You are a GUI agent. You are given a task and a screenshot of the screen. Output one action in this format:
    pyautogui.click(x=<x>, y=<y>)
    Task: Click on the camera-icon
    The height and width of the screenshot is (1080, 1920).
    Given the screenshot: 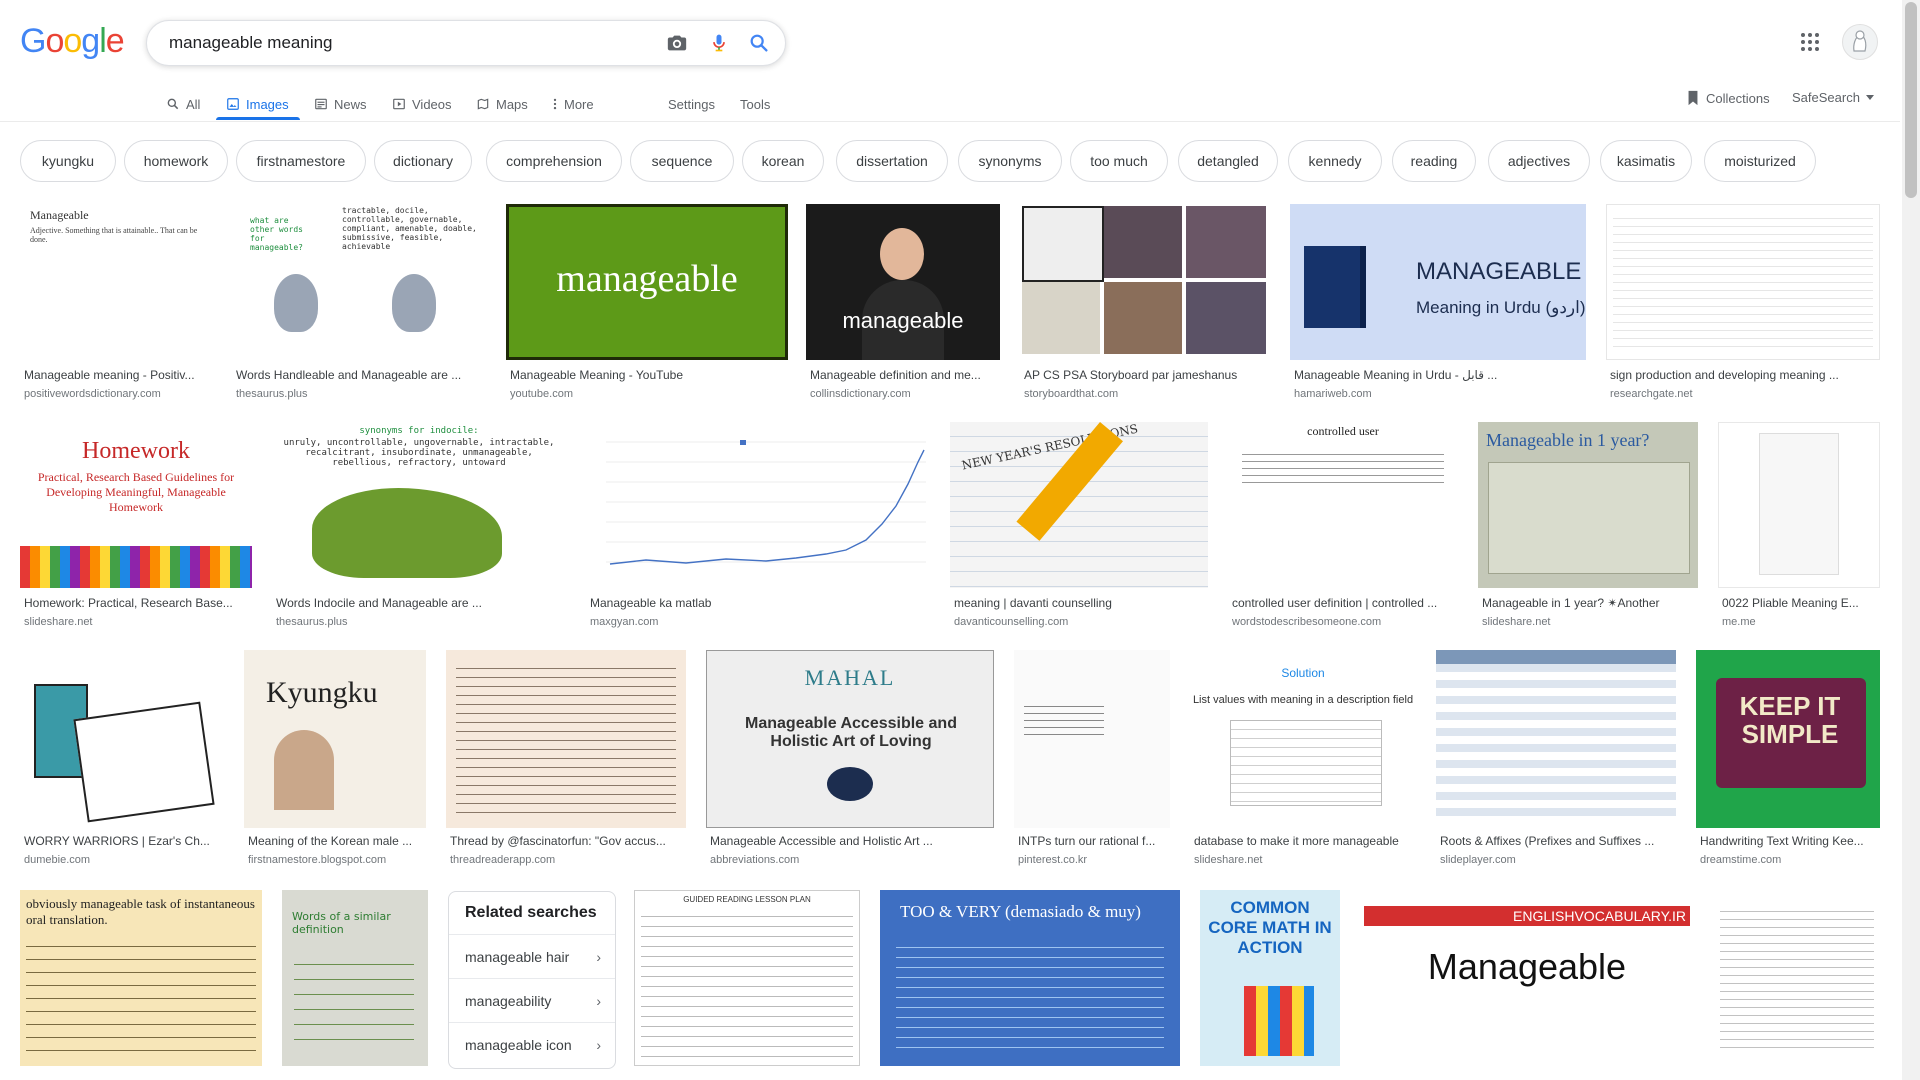 What is the action you would take?
    pyautogui.click(x=677, y=43)
    